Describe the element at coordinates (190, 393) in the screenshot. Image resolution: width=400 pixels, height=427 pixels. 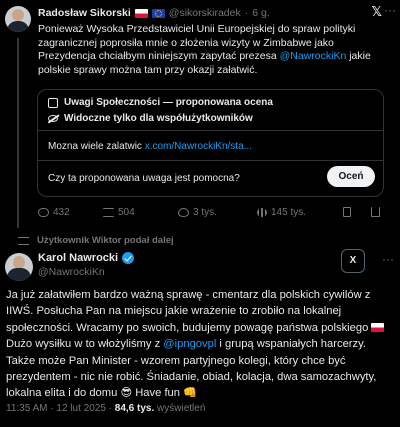
I see `fist-emoji-icon: 👊` at that location.